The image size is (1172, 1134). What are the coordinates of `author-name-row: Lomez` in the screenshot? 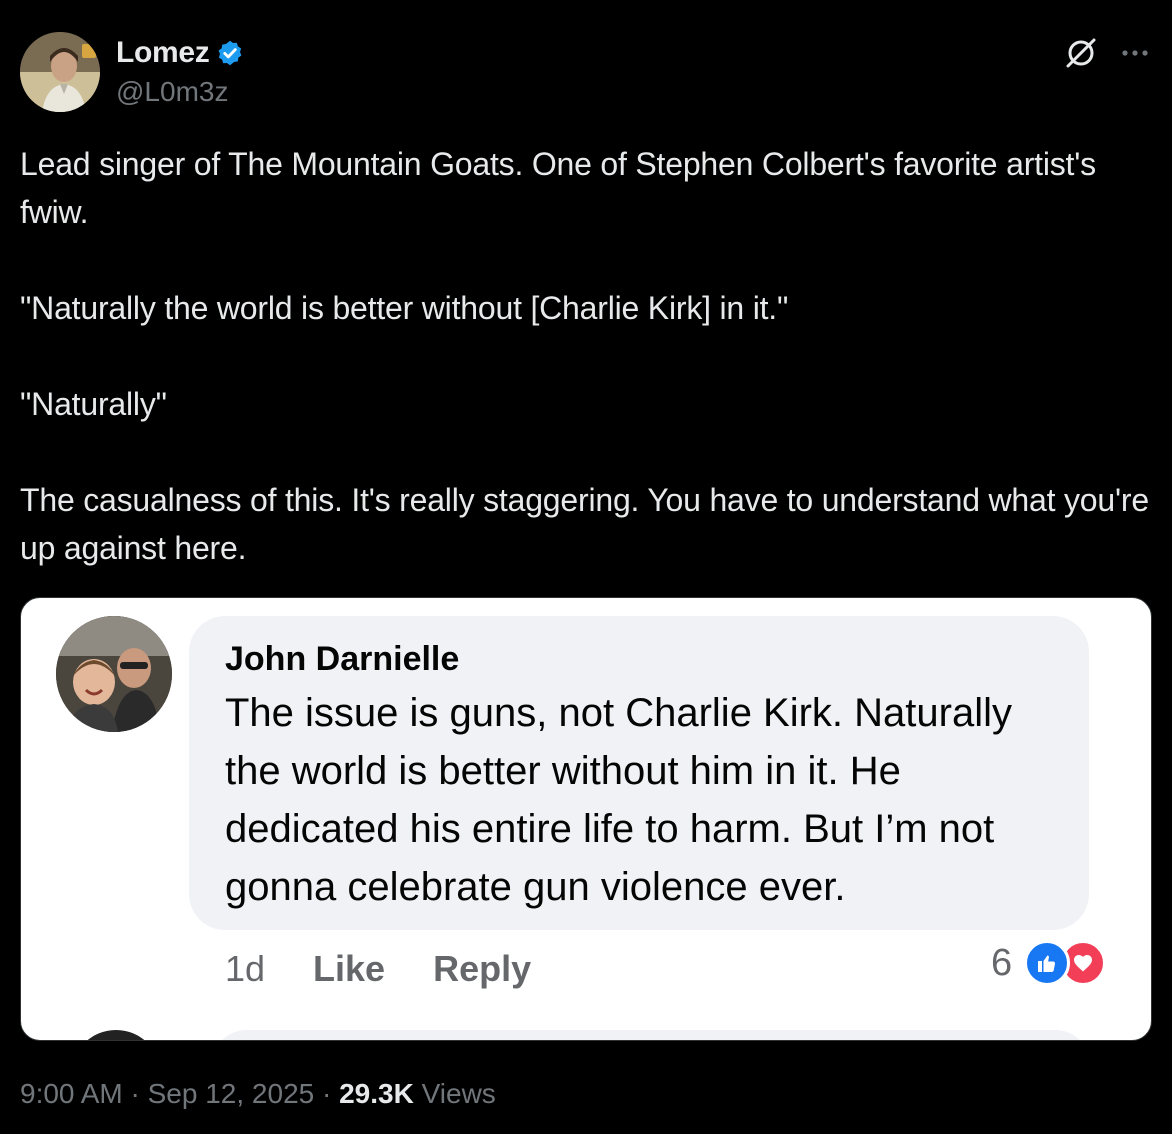 It's located at (180, 53).